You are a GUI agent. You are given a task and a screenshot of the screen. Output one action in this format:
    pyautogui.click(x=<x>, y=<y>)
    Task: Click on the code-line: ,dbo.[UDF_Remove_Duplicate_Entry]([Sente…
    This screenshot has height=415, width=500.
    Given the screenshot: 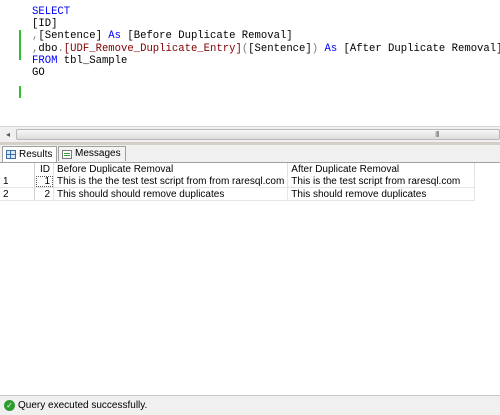 What is the action you would take?
    pyautogui.click(x=266, y=49)
    